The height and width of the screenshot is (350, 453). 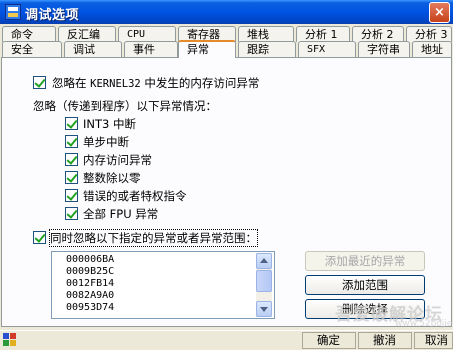 I want to click on single-step-checkbox, so click(x=71, y=141).